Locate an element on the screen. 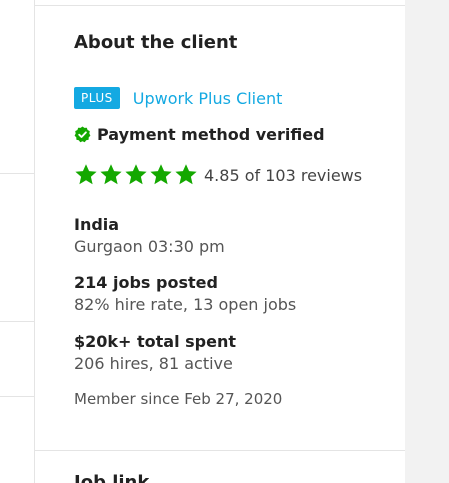 This screenshot has height=483, width=449. next-section-title: Job link is located at coordinates (111, 478).